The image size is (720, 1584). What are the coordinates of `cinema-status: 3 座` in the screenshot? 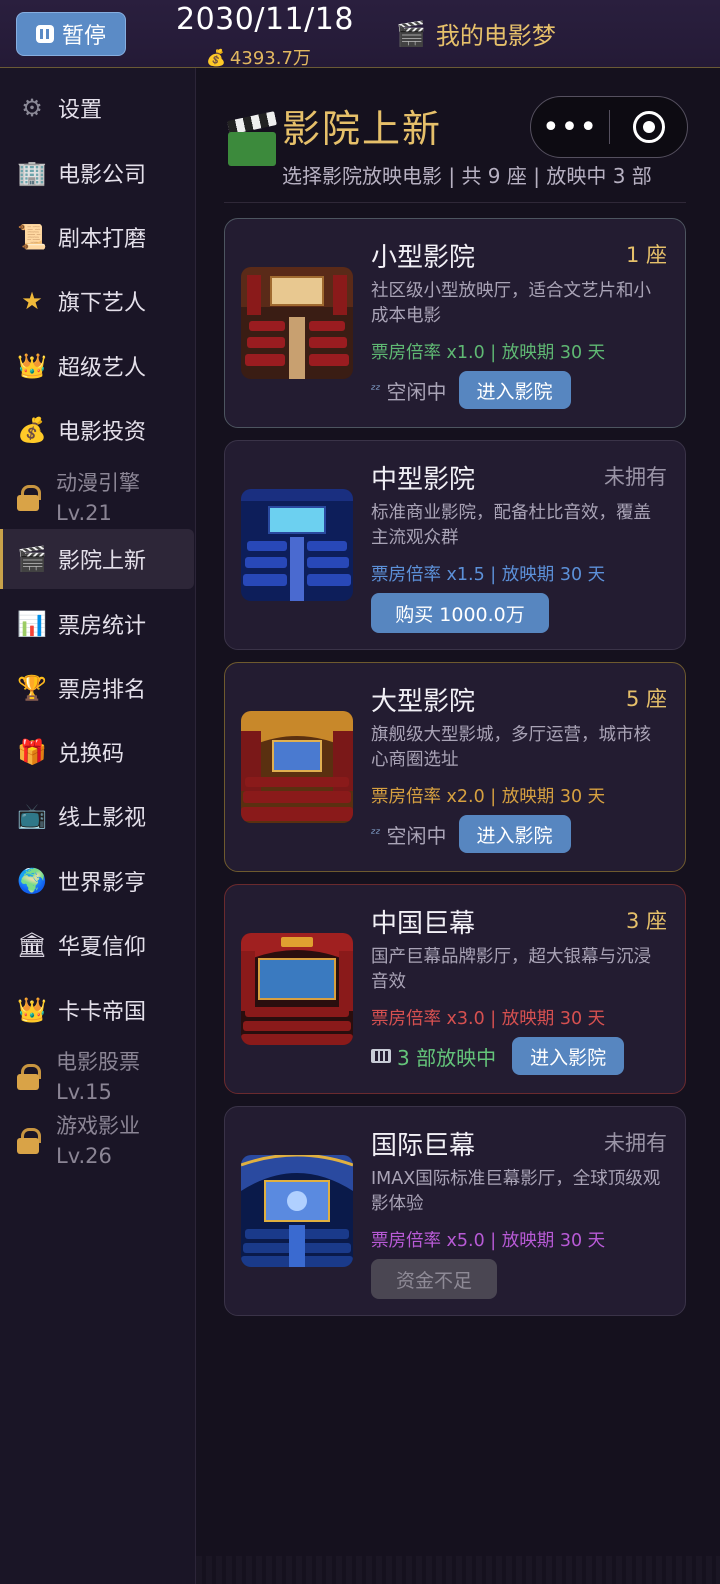 It's located at (646, 921).